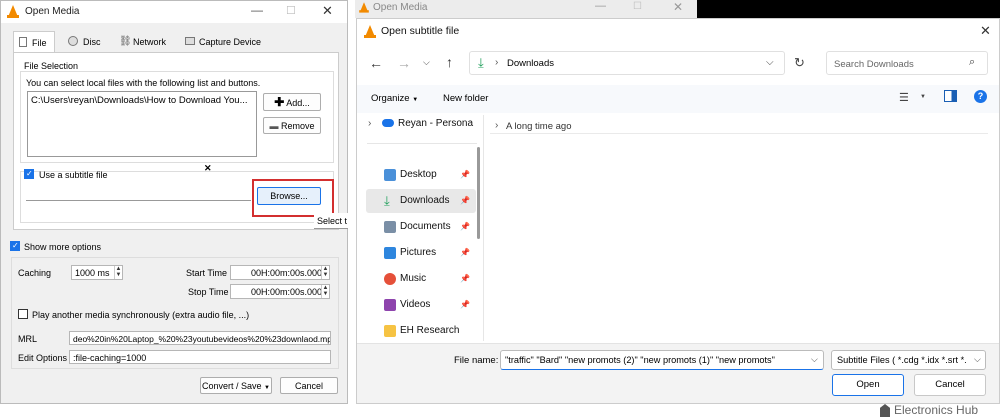 Image resolution: width=1000 pixels, height=420 pixels. What do you see at coordinates (15, 246) in the screenshot?
I see `show-more-checkbox` at bounding box center [15, 246].